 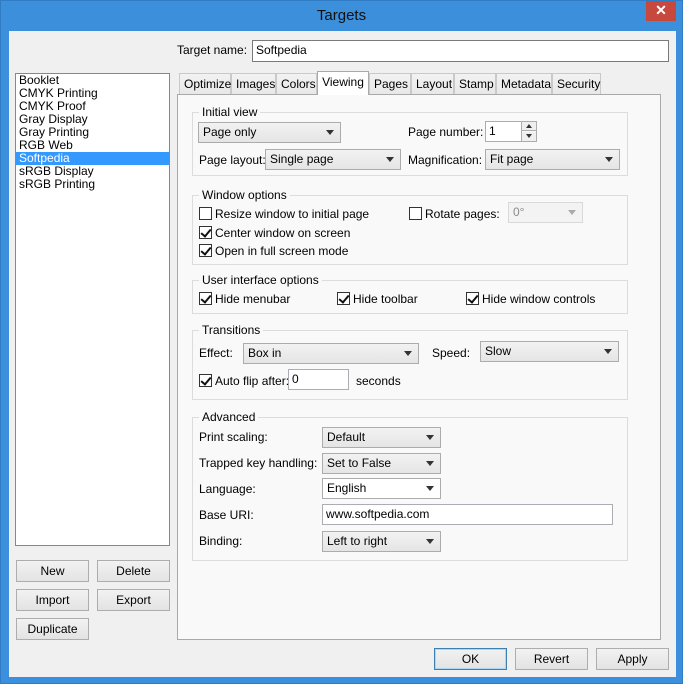 I want to click on stepper-up-icon, so click(x=529, y=126).